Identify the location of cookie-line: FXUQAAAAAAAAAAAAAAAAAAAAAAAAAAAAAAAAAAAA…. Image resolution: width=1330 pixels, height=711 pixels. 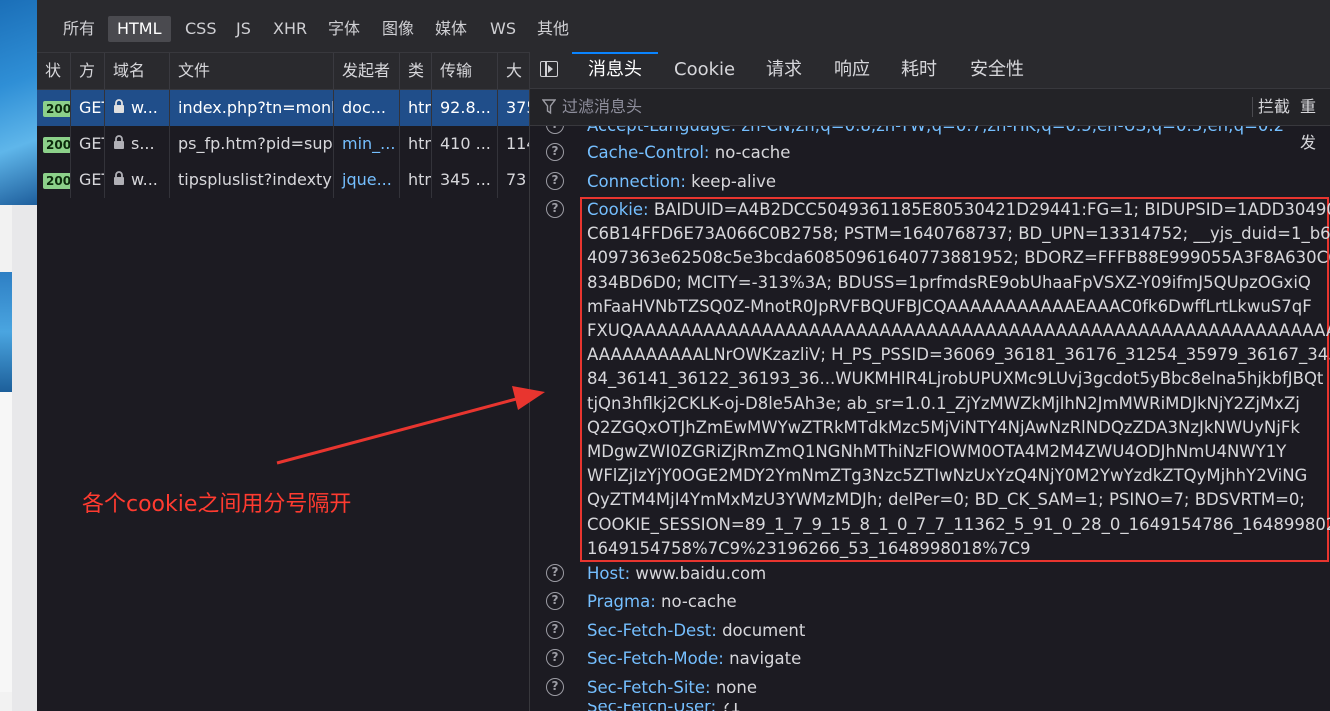
(958, 331).